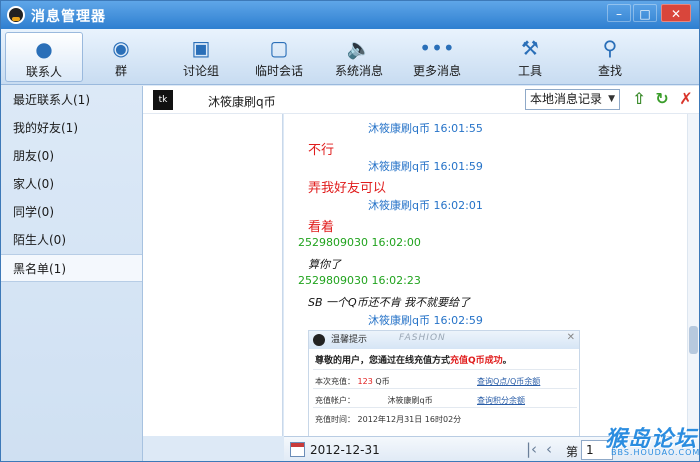 The width and height of the screenshot is (700, 462). What do you see at coordinates (531, 449) in the screenshot?
I see `first-page-icon: |‹` at bounding box center [531, 449].